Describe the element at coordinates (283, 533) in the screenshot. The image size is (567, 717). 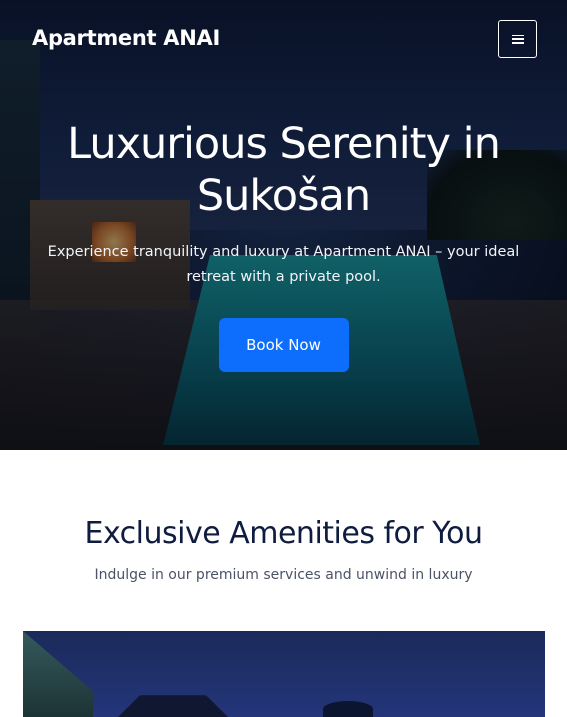
I see `amenities-title: Exclusive Amenities for You` at that location.